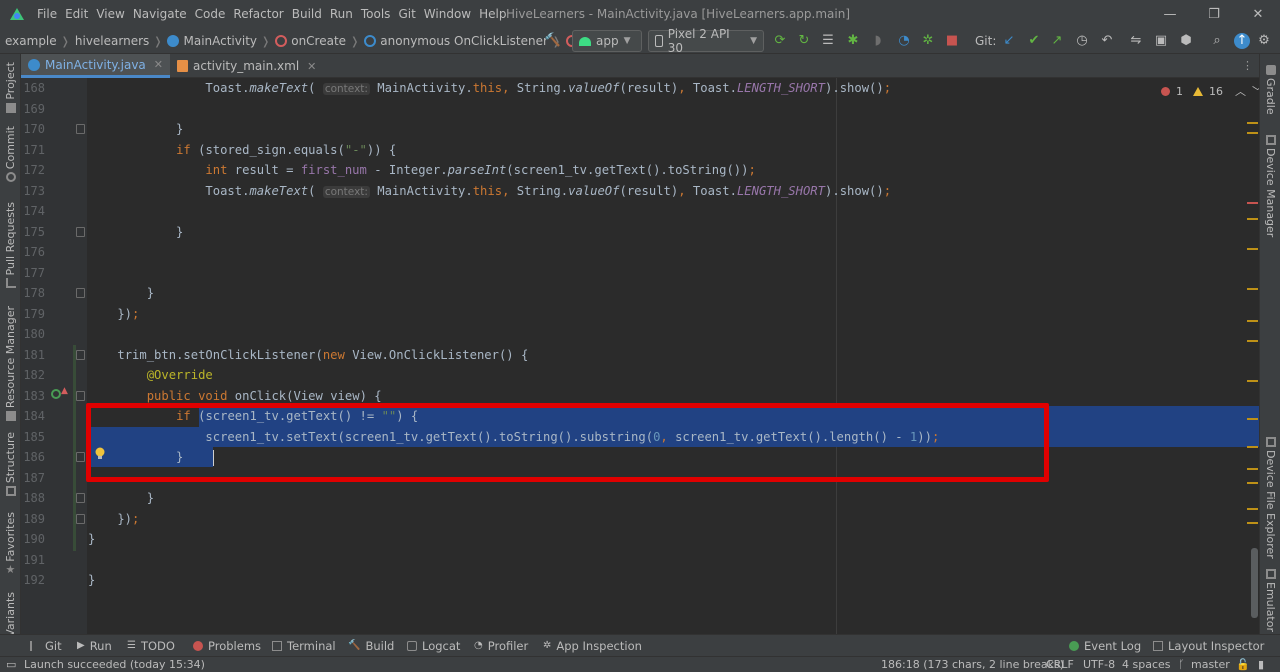  Describe the element at coordinates (1060, 664) in the screenshot. I see `line-separator: CRLF` at that location.